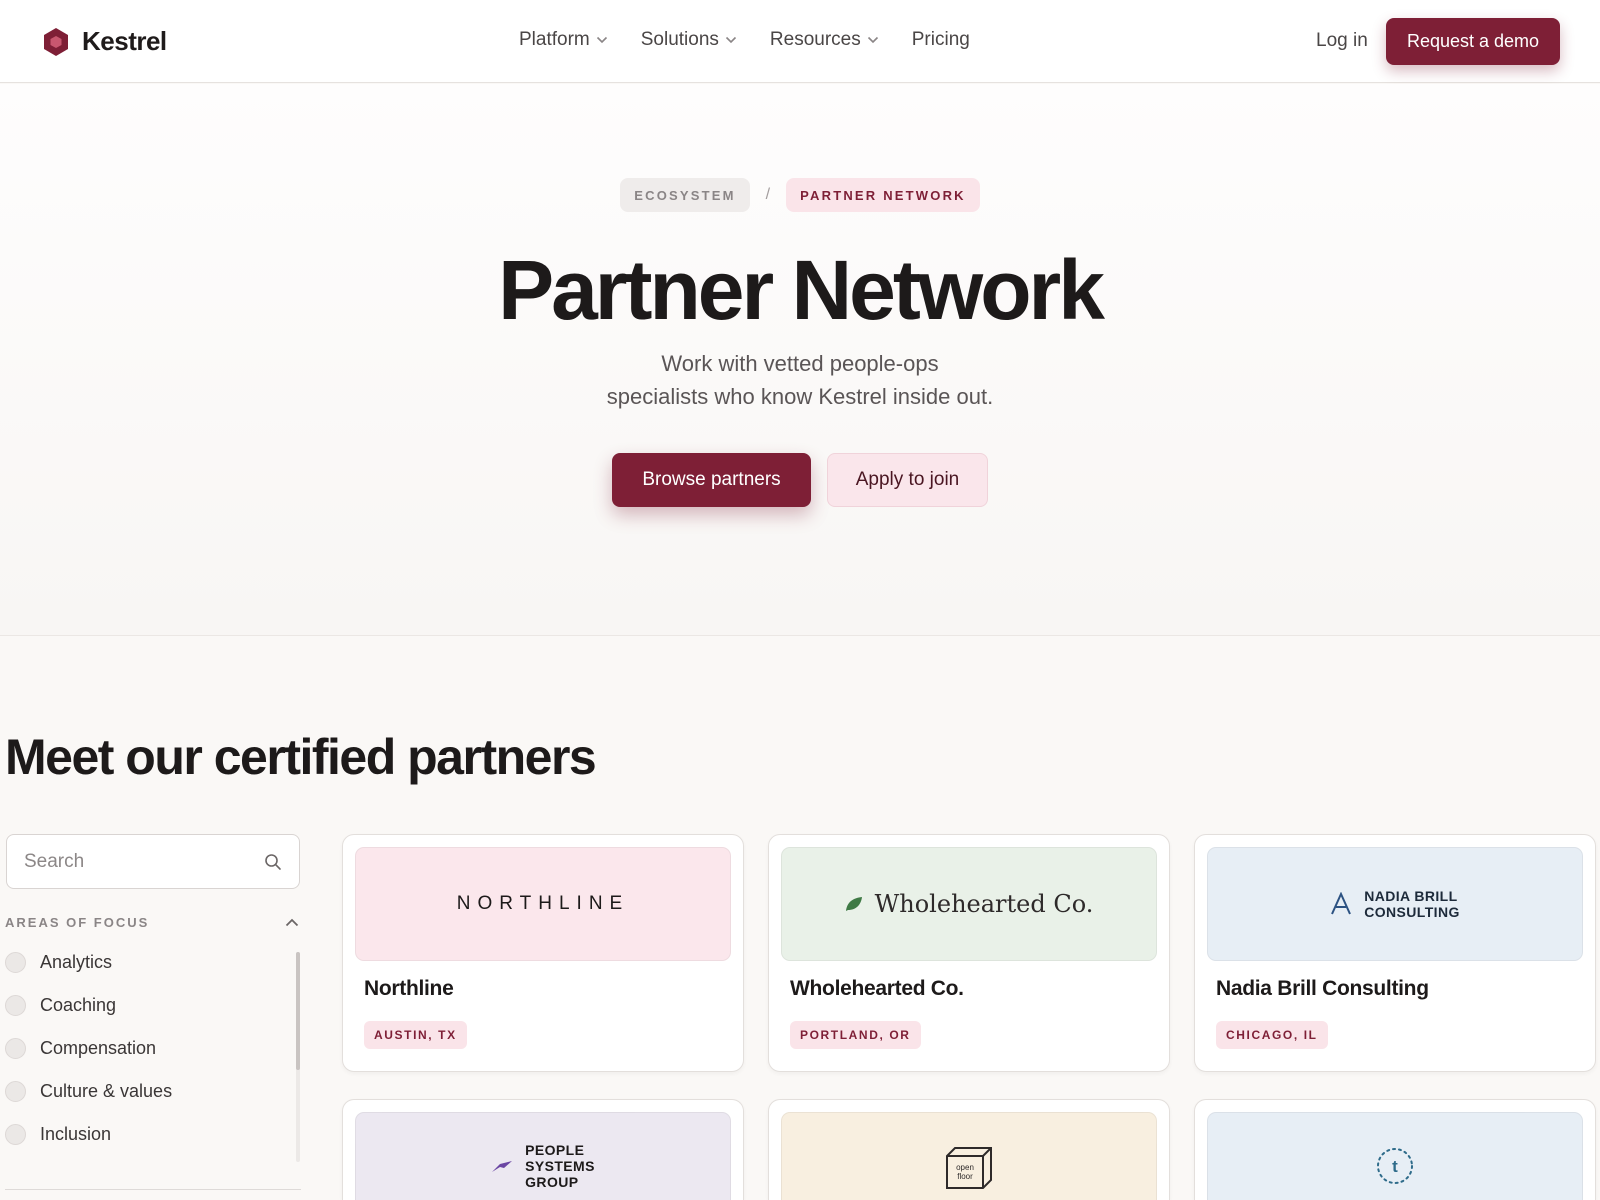 This screenshot has height=1200, width=1600. I want to click on hero-actions: Browse partners Apply to join, so click(800, 480).